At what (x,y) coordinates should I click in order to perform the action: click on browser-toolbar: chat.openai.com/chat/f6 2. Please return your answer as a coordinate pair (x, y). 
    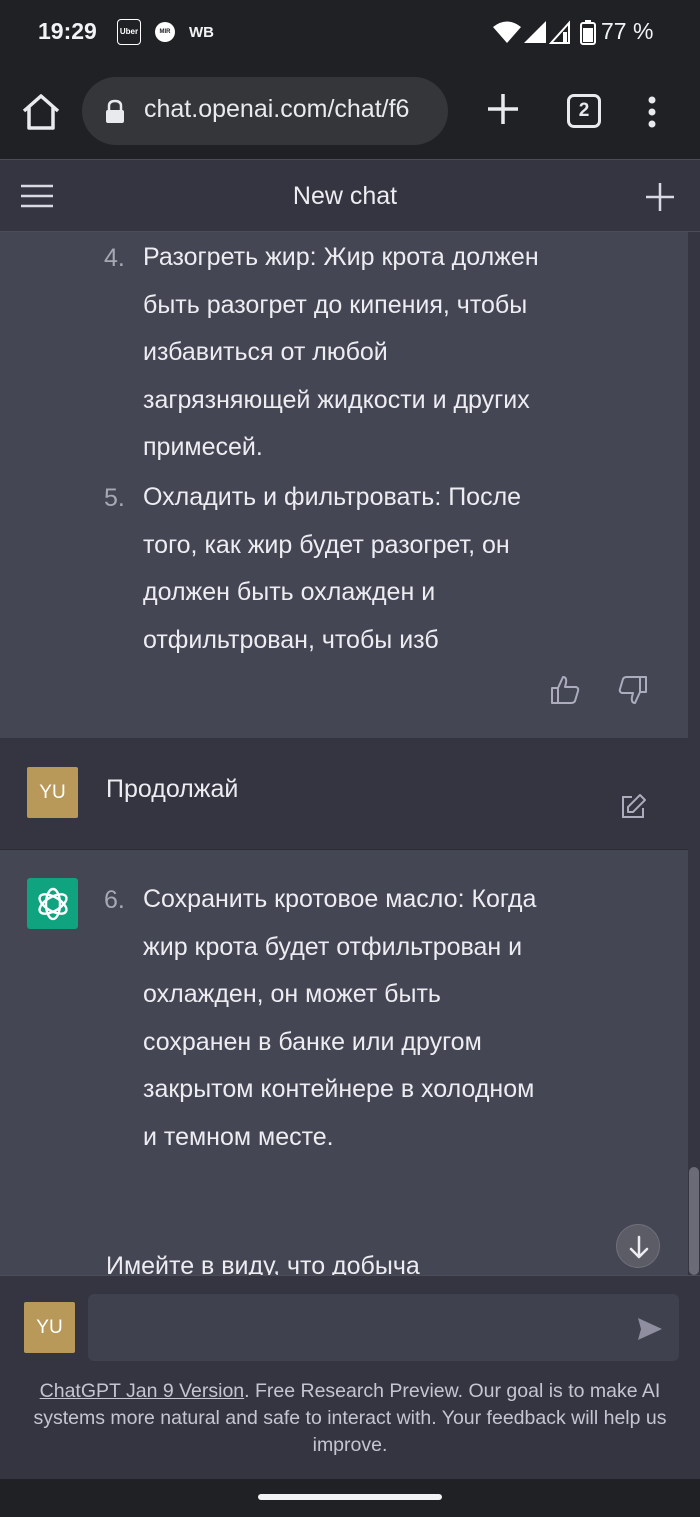
    Looking at the image, I should click on (350, 110).